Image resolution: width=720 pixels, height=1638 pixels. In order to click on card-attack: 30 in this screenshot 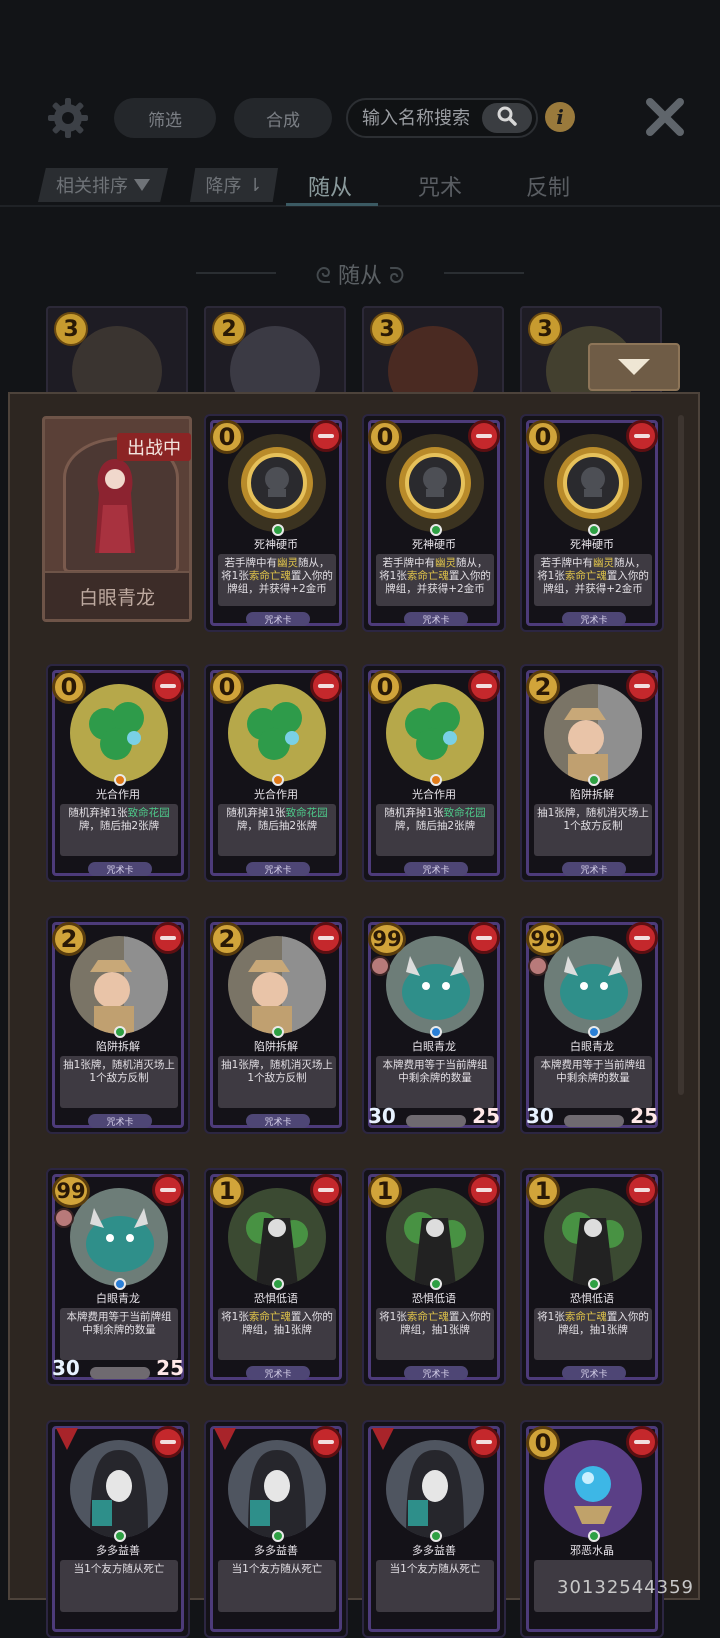, I will do `click(382, 1116)`.